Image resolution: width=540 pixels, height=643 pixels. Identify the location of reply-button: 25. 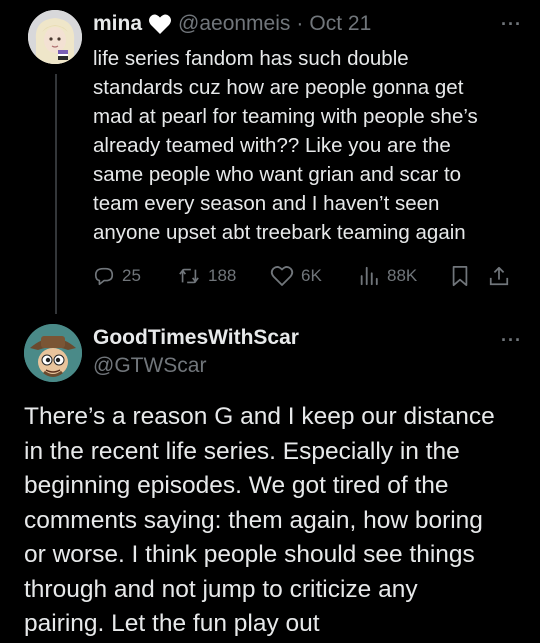
(135, 276).